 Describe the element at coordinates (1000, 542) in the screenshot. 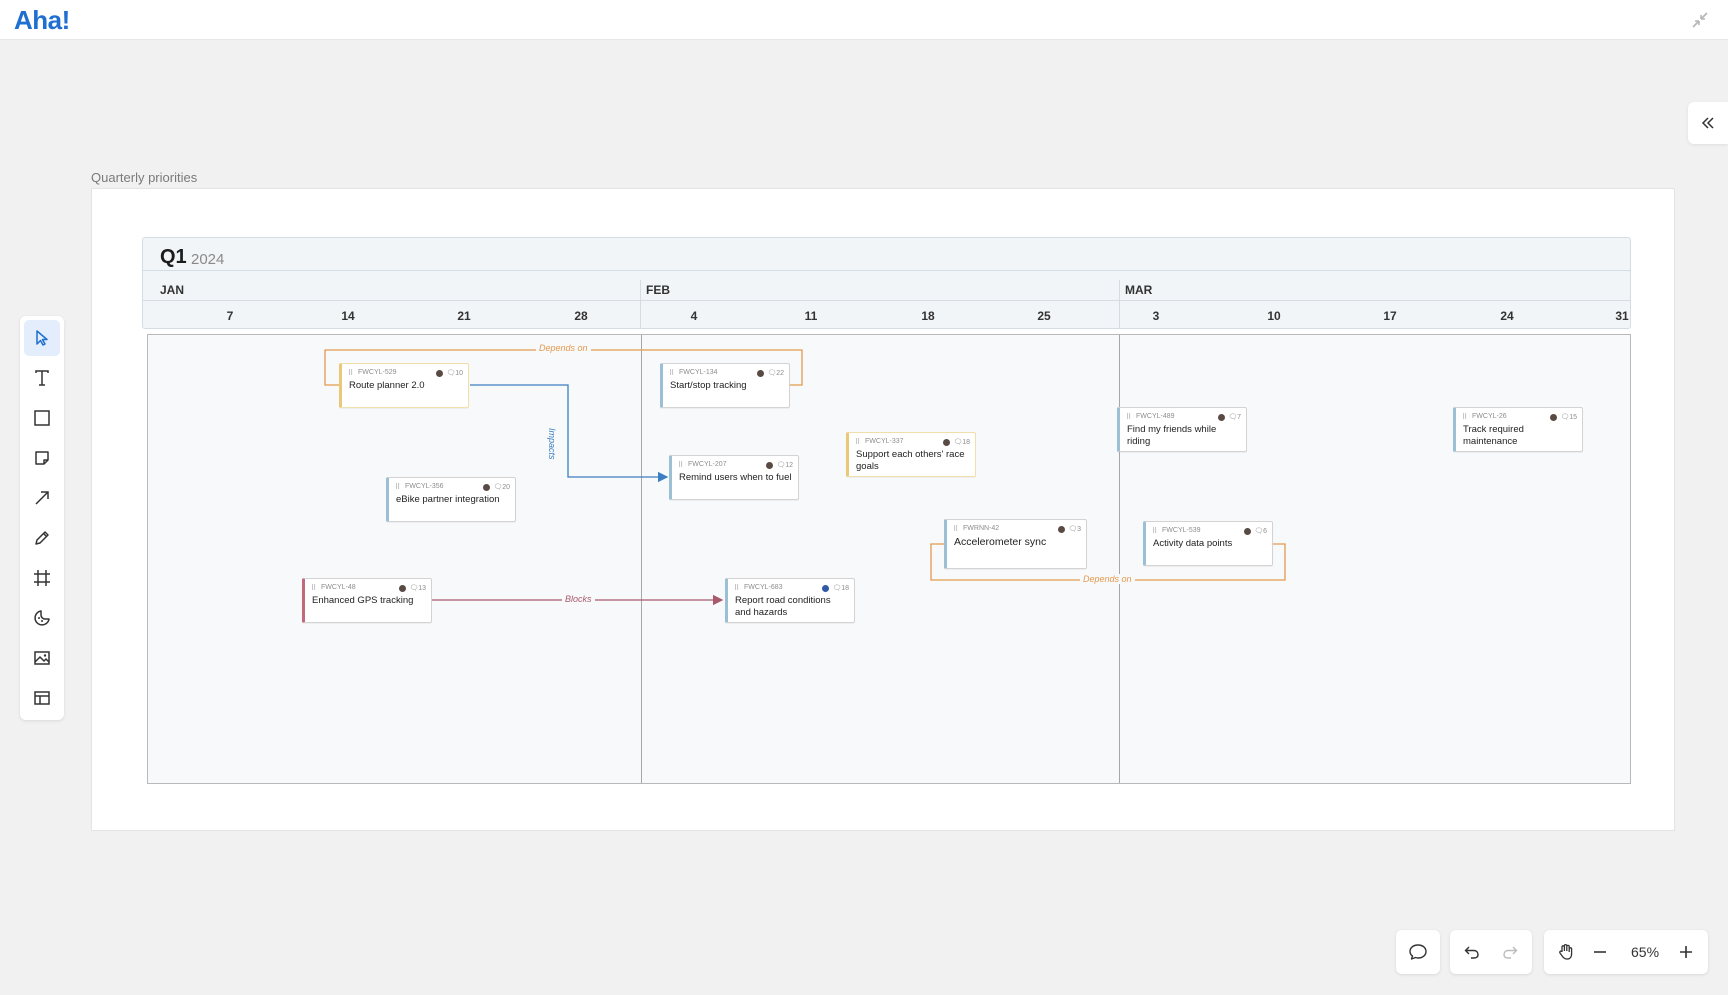

I see `card-title: Accelerometer sync` at that location.